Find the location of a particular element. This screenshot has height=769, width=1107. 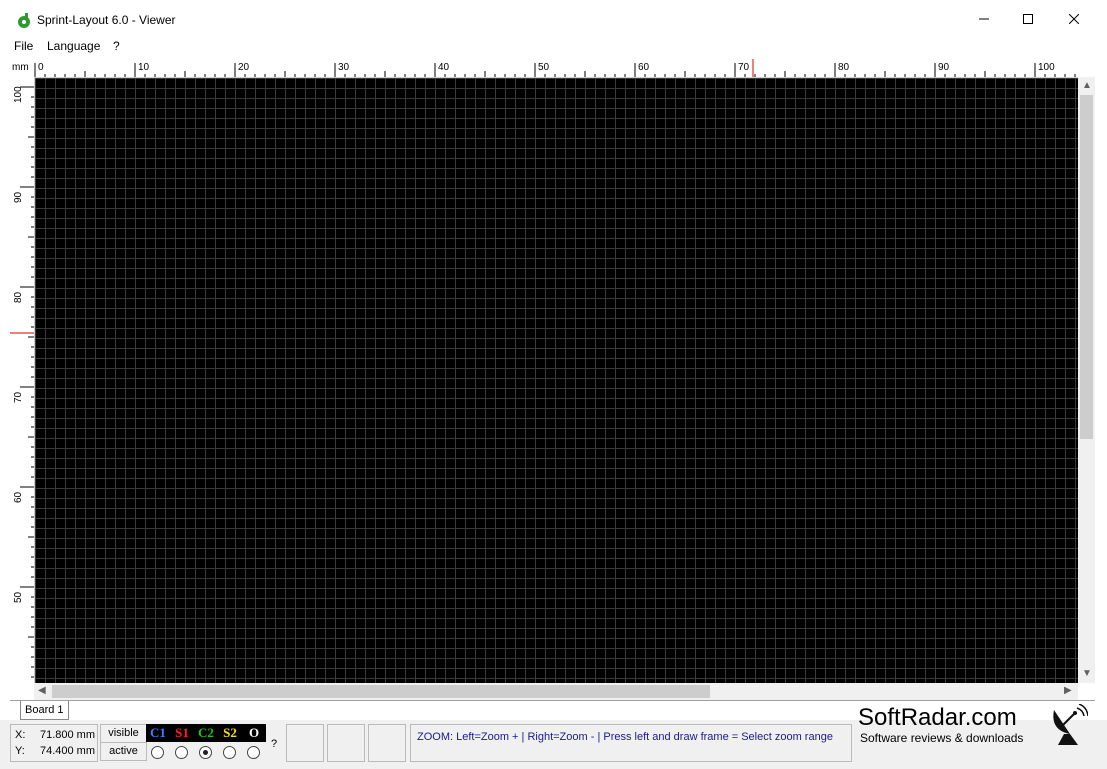

hruler-label: 80 is located at coordinates (844, 67).